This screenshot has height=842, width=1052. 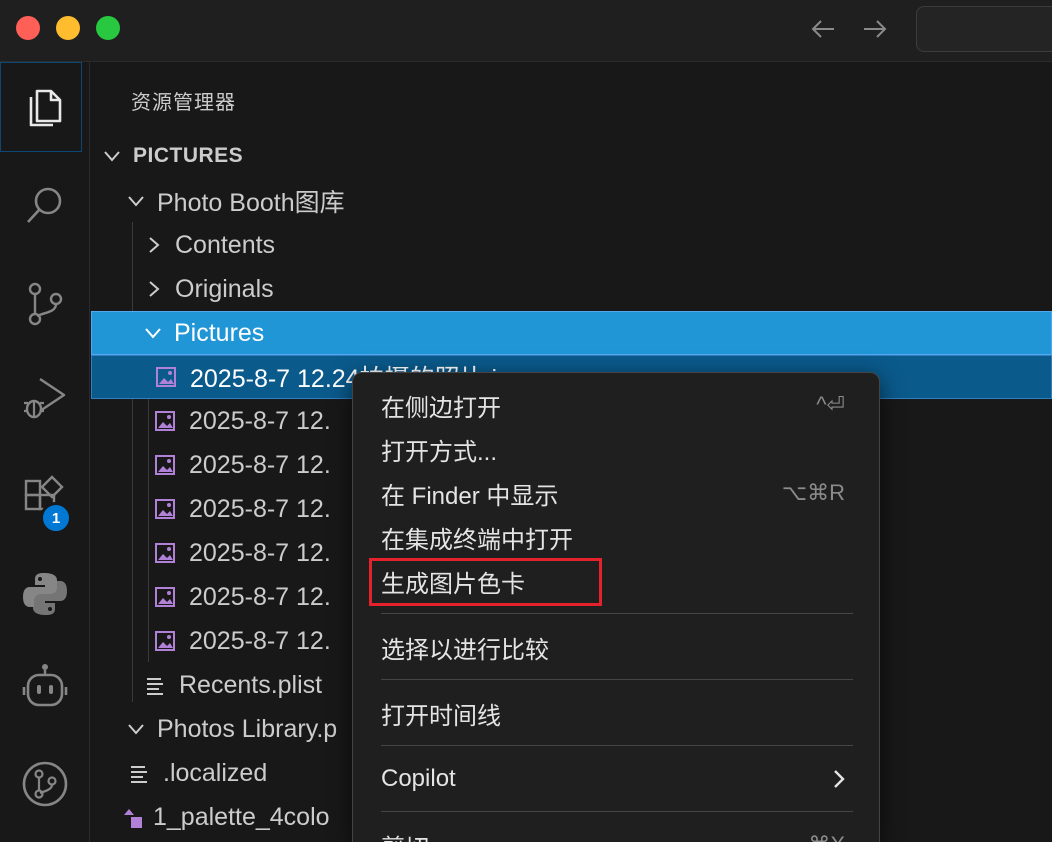 I want to click on tree-item-label: Originals, so click(x=224, y=288).